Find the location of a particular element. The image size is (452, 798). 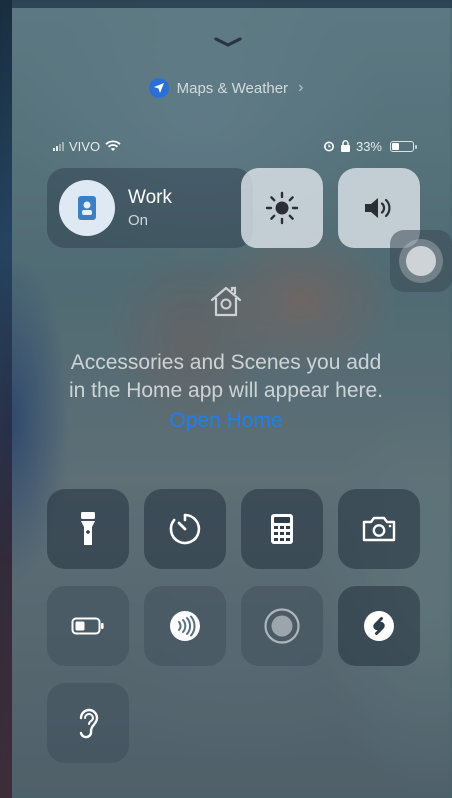

brightness-slider is located at coordinates (282, 208).